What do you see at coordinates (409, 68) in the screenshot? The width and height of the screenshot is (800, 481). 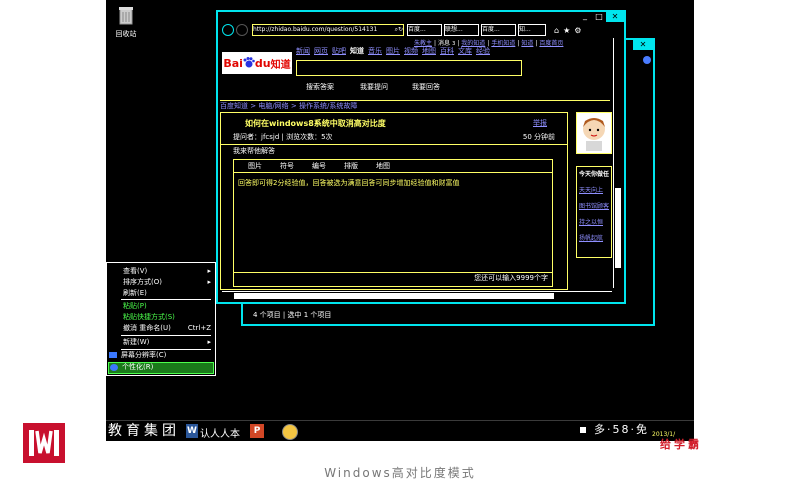 I see `search-input` at bounding box center [409, 68].